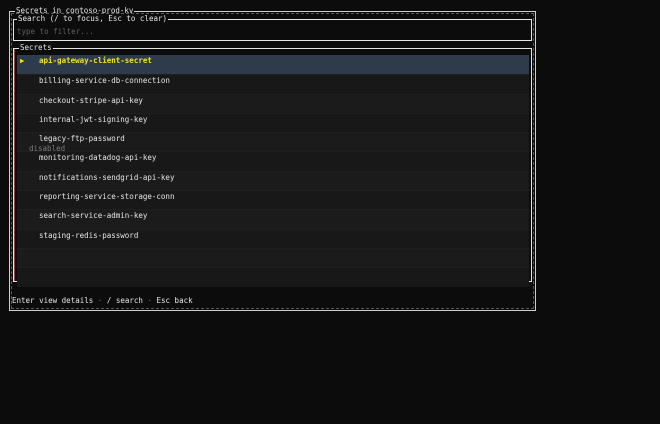  What do you see at coordinates (93, 119) in the screenshot?
I see `secret-name: internal-jwt-signing-key` at bounding box center [93, 119].